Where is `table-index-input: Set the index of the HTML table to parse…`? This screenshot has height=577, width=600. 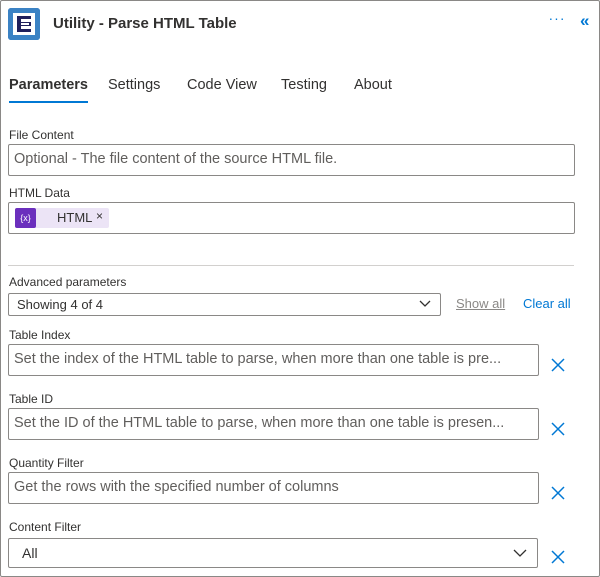 table-index-input: Set the index of the HTML table to parse… is located at coordinates (273, 360).